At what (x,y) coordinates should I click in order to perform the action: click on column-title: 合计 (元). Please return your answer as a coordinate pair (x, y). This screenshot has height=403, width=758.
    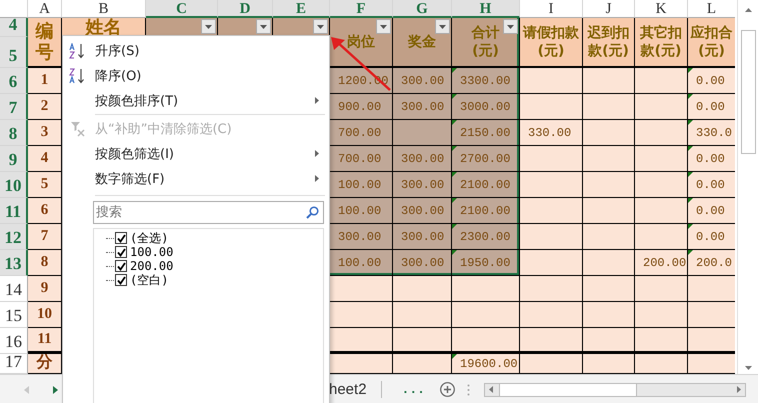
    Looking at the image, I should click on (486, 42).